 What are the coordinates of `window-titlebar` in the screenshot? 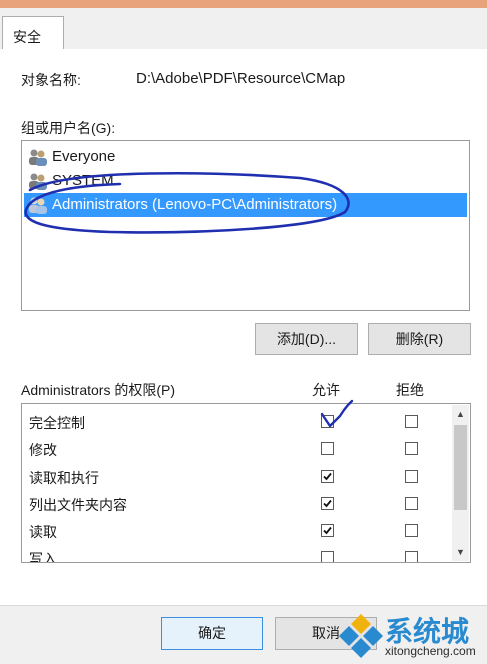 It's located at (243, 4).